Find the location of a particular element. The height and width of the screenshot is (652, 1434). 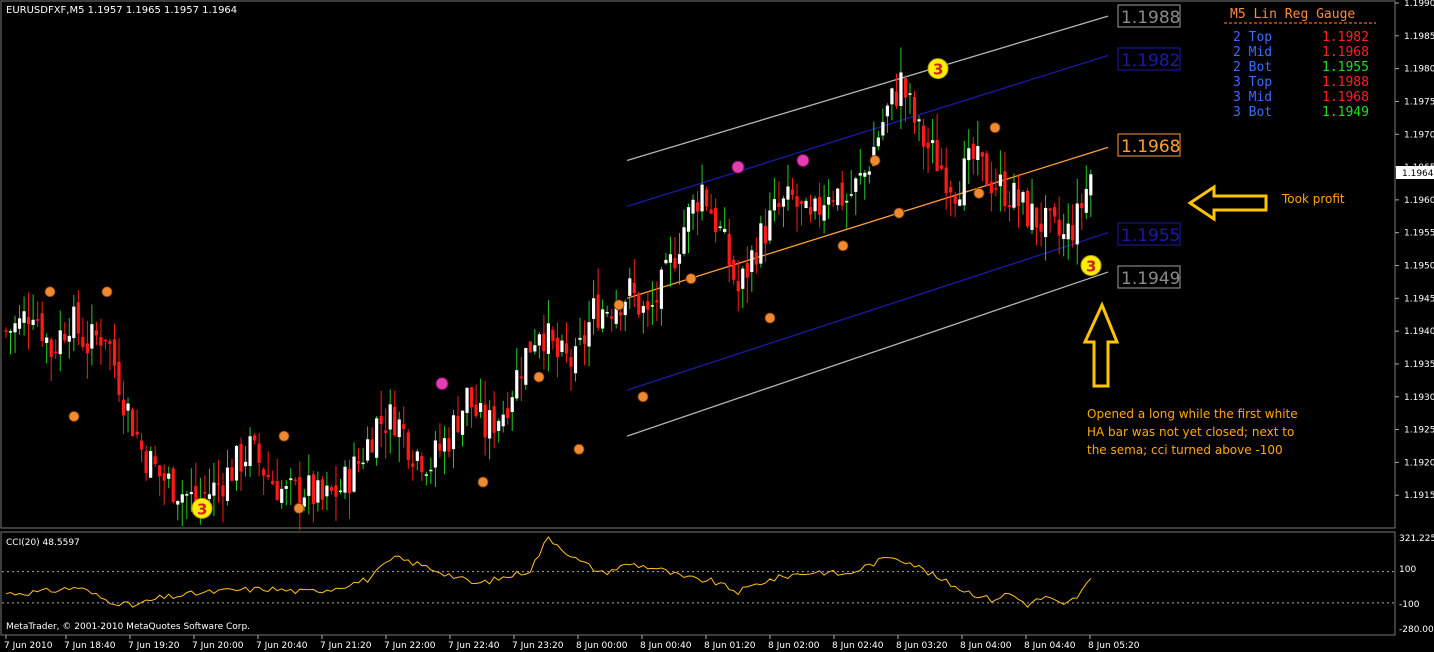

price-tick-label: 1.1960 is located at coordinates (1419, 201).